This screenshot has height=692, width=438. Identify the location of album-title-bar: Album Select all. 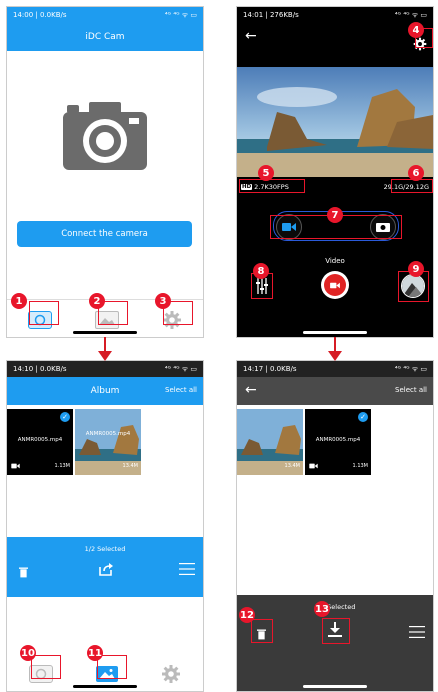
(105, 391).